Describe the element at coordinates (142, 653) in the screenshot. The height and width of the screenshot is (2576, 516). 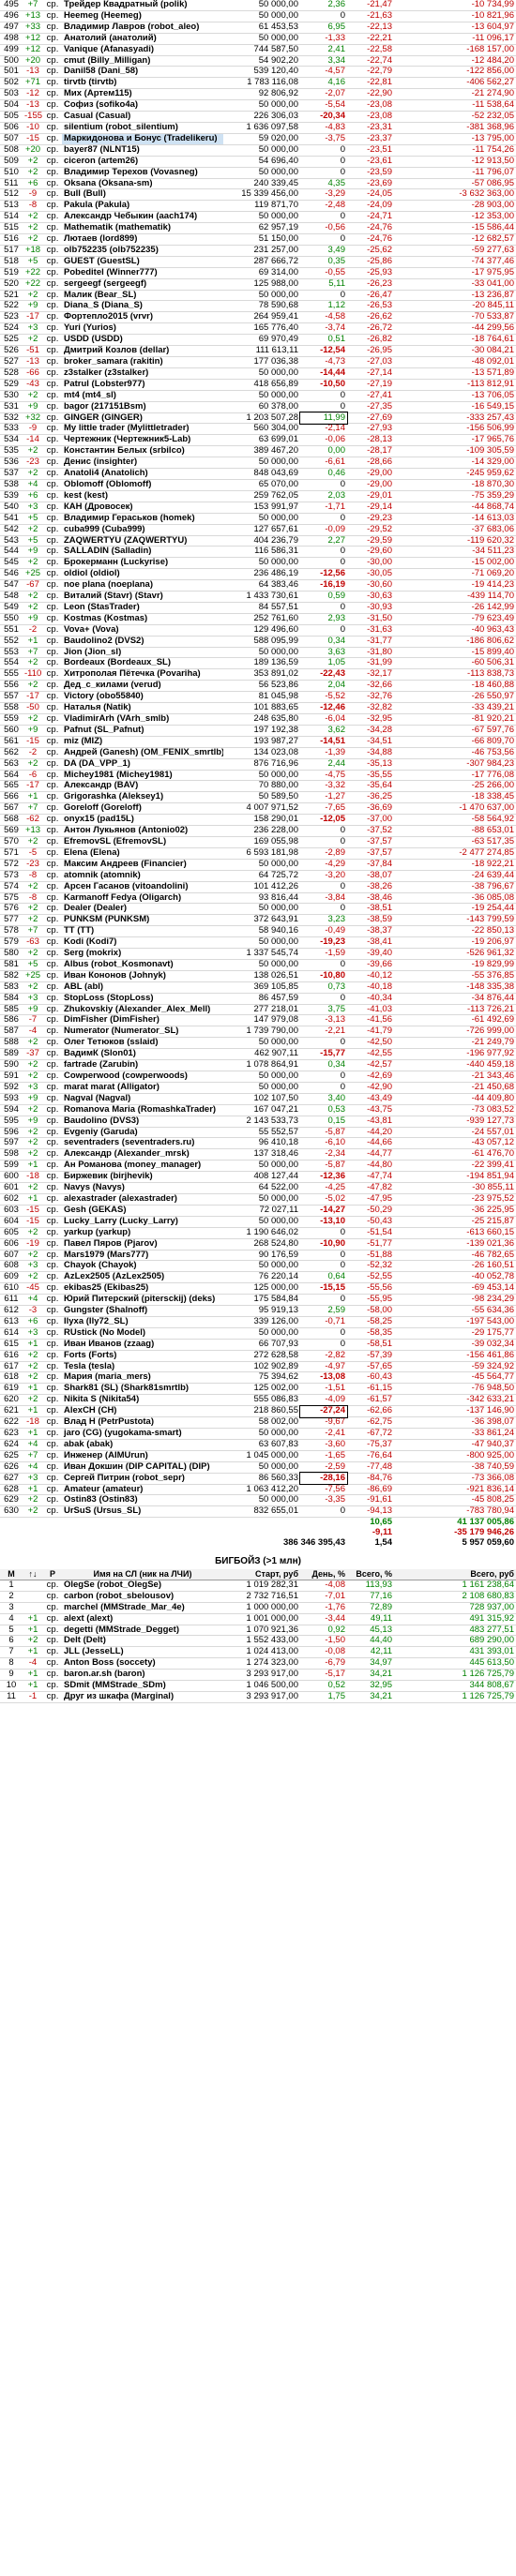
I see `name-cell: Jion (Jion_sl)` at that location.